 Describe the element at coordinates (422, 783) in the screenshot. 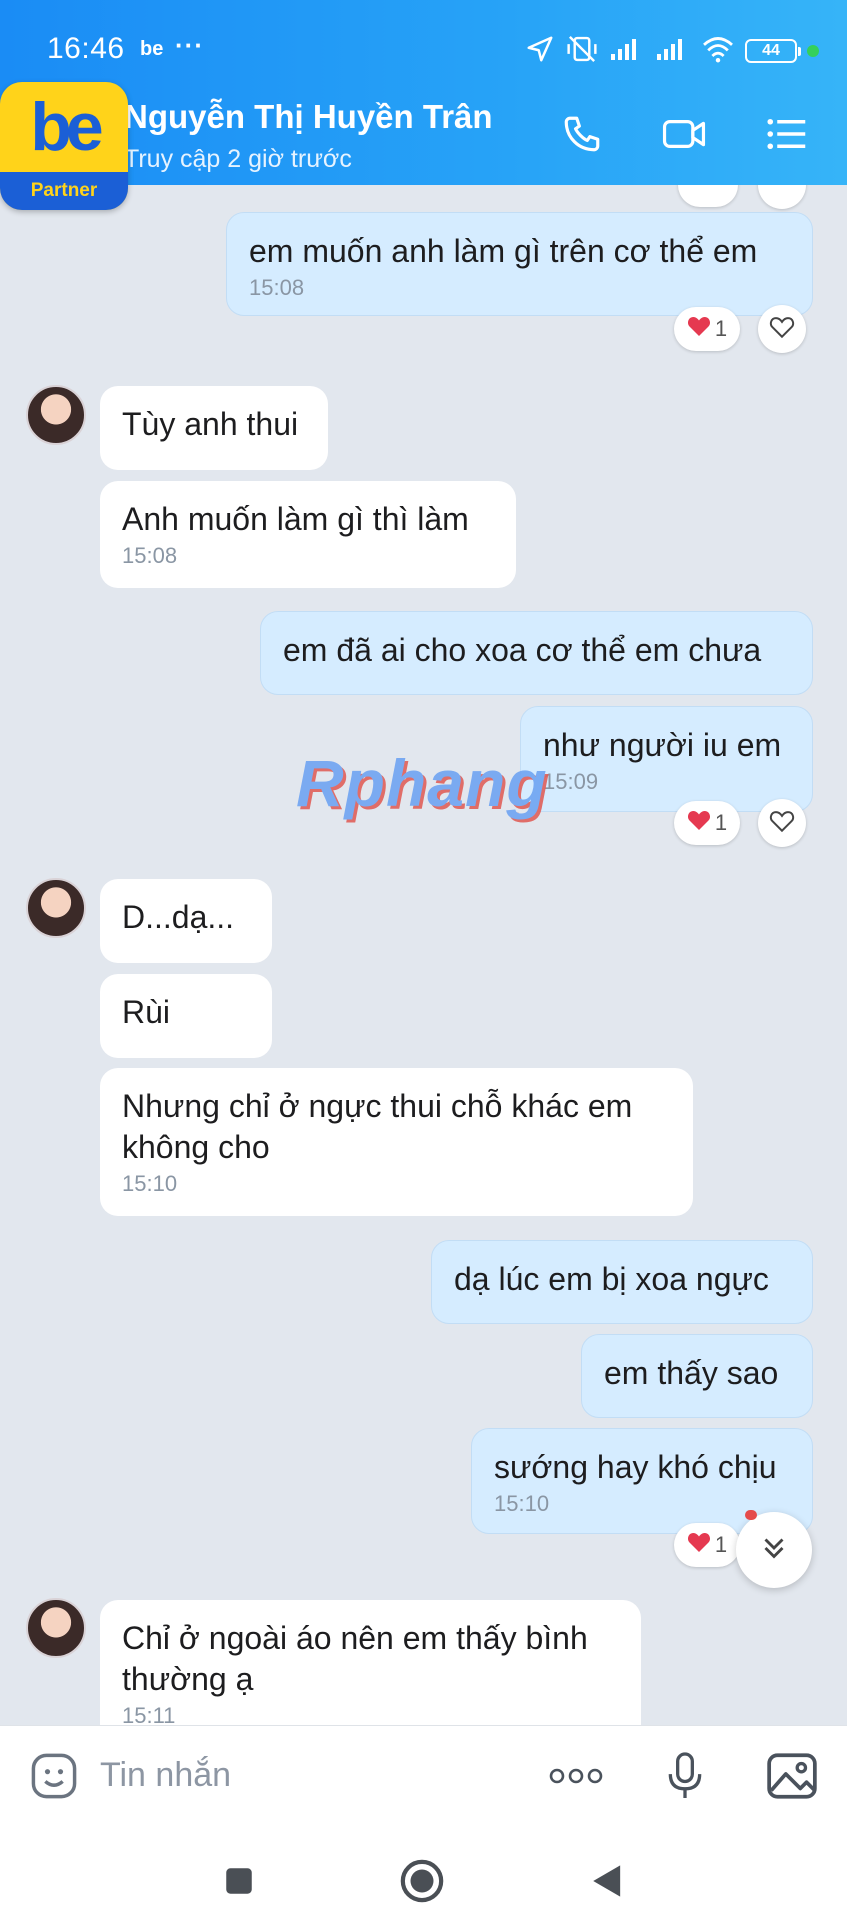

I see `watermark: Rphang` at that location.